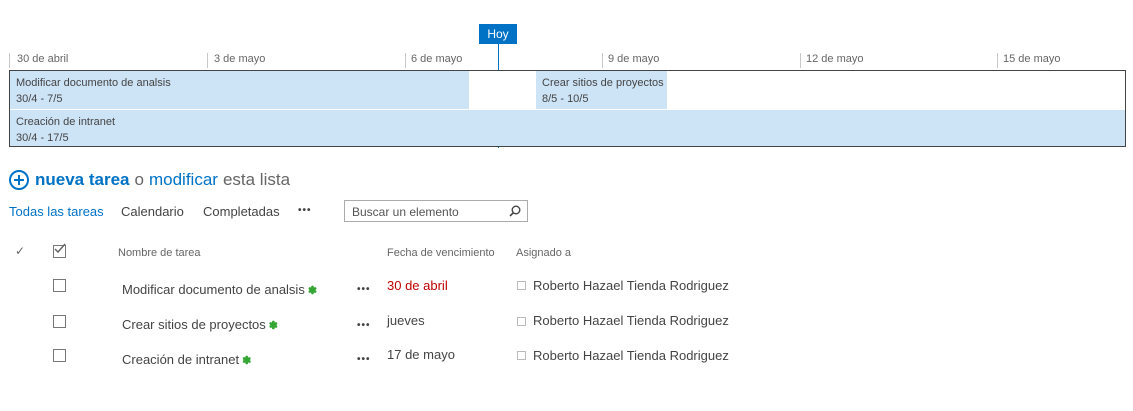  Describe the element at coordinates (603, 83) in the screenshot. I see `timeline-task-name: Crear sitios de proyectos` at that location.